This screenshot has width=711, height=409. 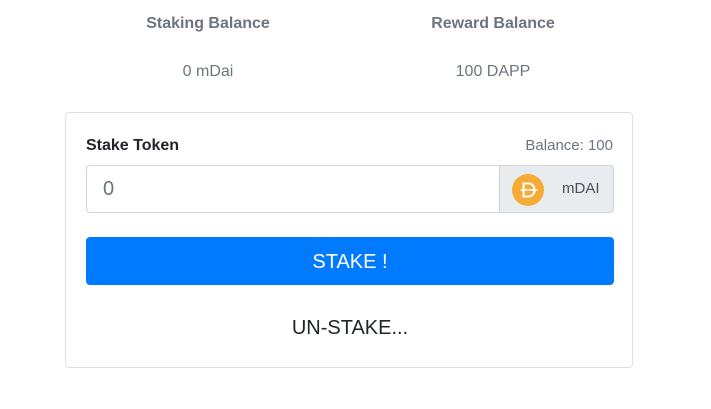 I want to click on stake-button: STAKE !, so click(x=350, y=261).